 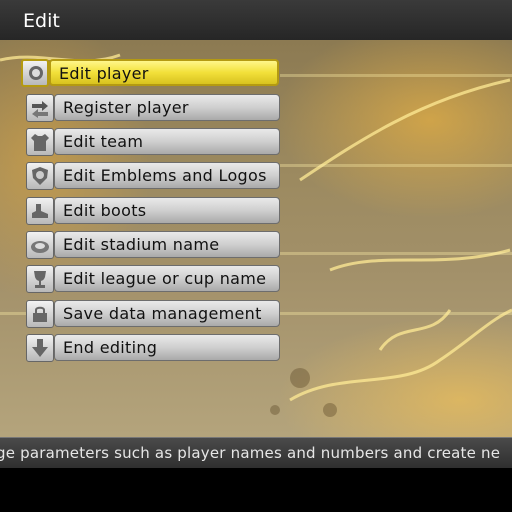 I want to click on bottom-letterbox, so click(x=256, y=490).